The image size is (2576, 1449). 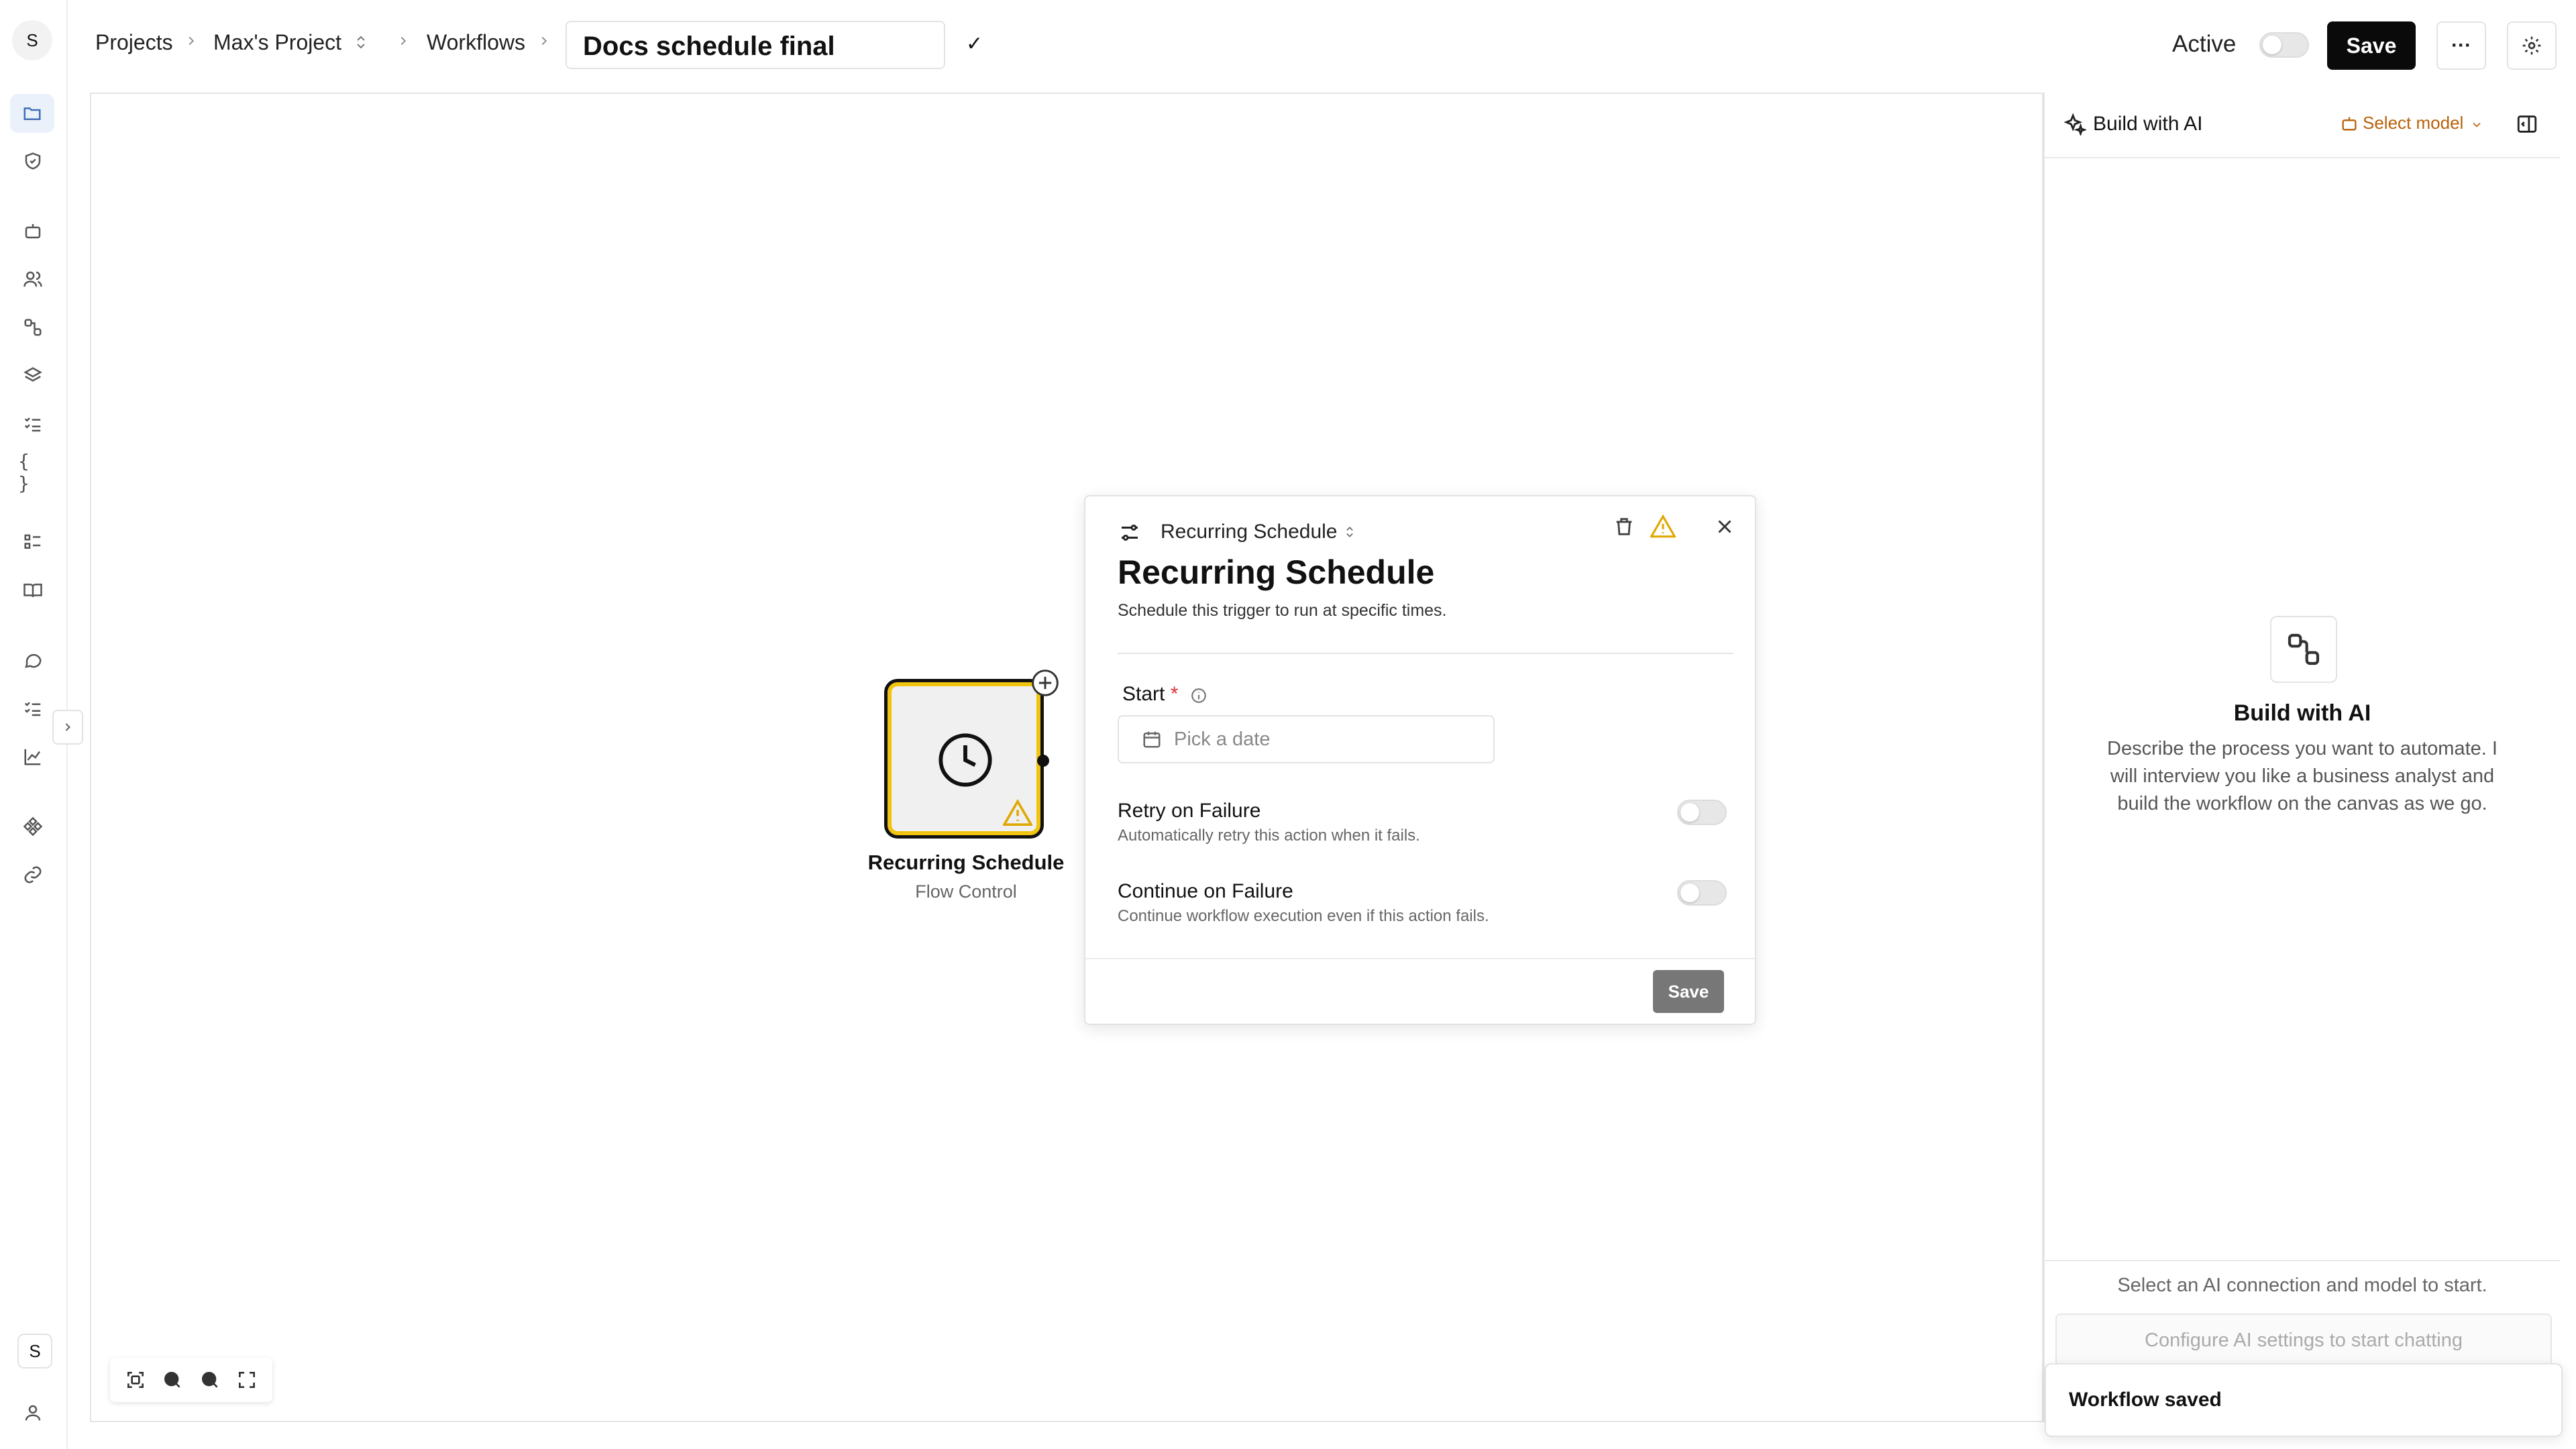 What do you see at coordinates (2527, 124) in the screenshot?
I see `collapse-panel-icon` at bounding box center [2527, 124].